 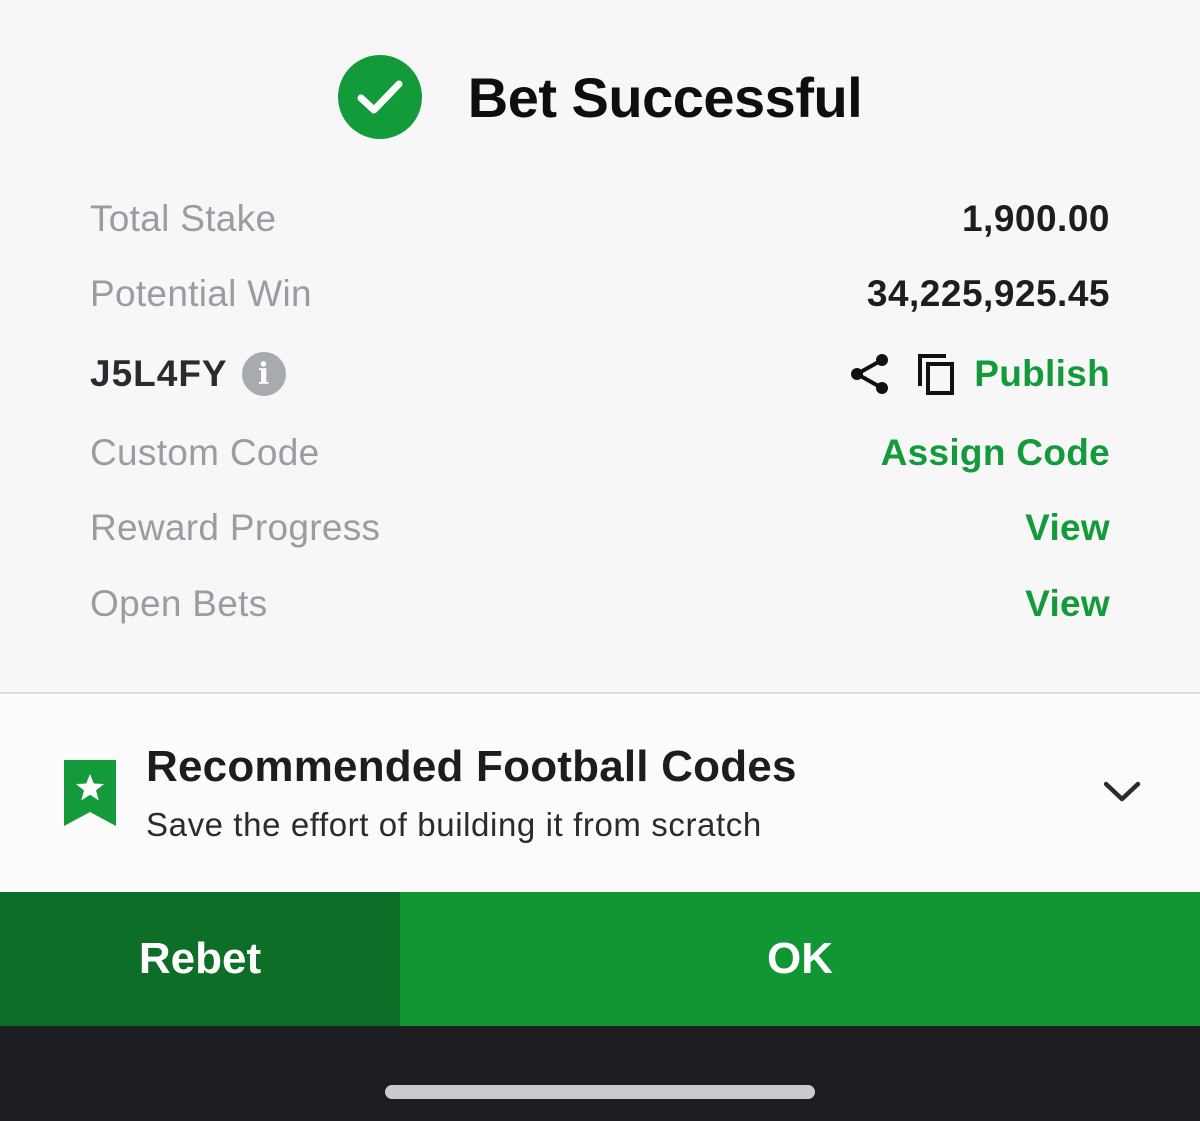 I want to click on open-bets-row: Open Bets View, so click(x=600, y=604).